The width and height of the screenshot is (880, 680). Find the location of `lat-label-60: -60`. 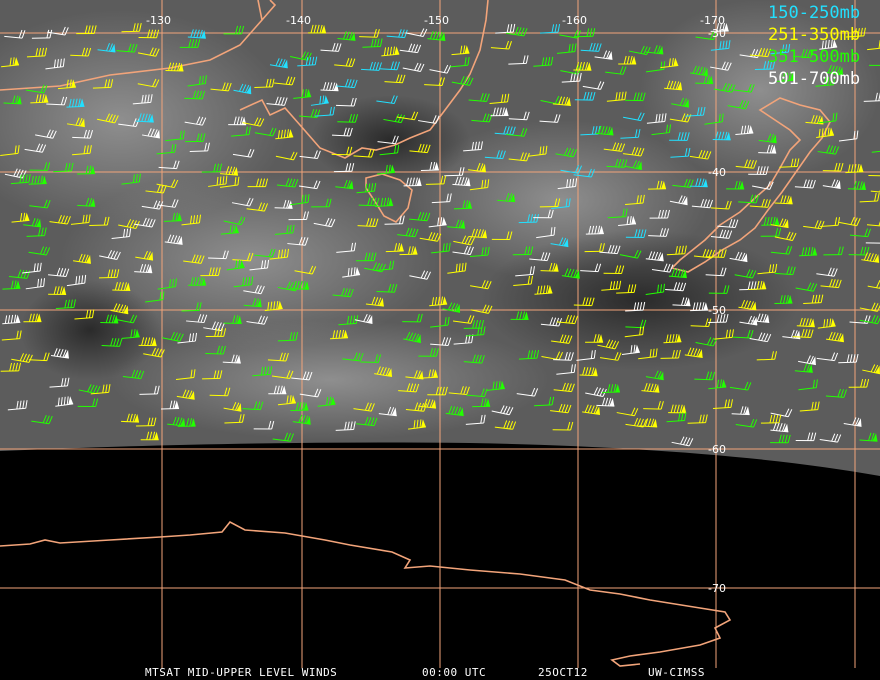

lat-label-60: -60 is located at coordinates (717, 449).